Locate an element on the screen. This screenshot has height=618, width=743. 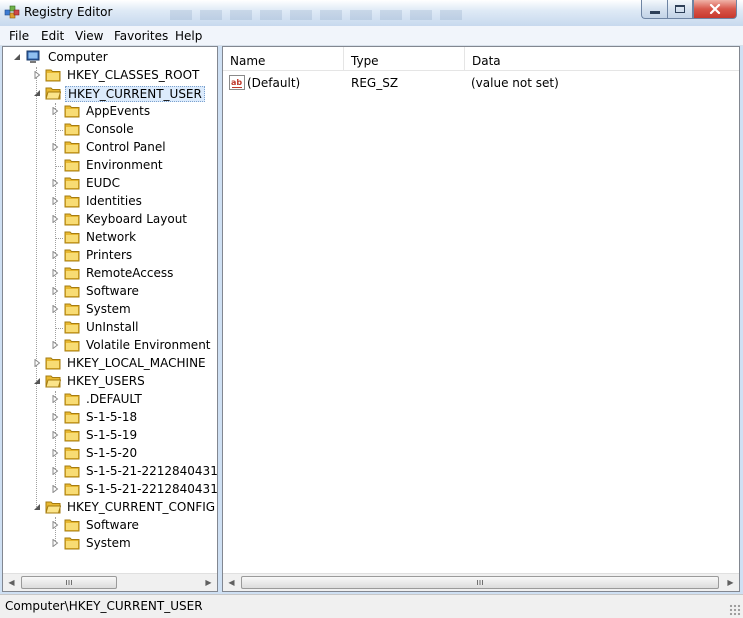
tree-label: Keyboard Layout is located at coordinates (137, 219).